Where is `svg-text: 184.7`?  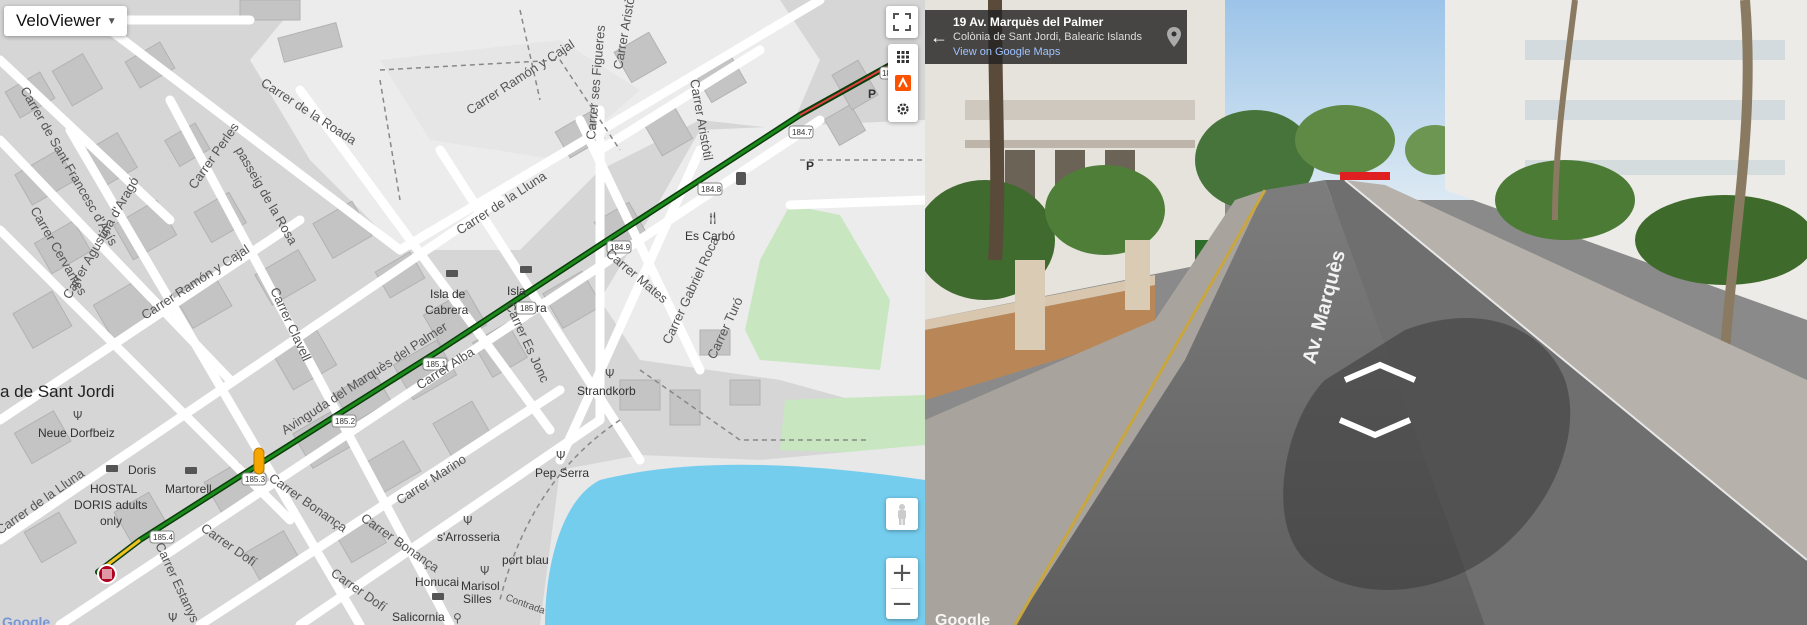 svg-text: 184.7 is located at coordinates (802, 132).